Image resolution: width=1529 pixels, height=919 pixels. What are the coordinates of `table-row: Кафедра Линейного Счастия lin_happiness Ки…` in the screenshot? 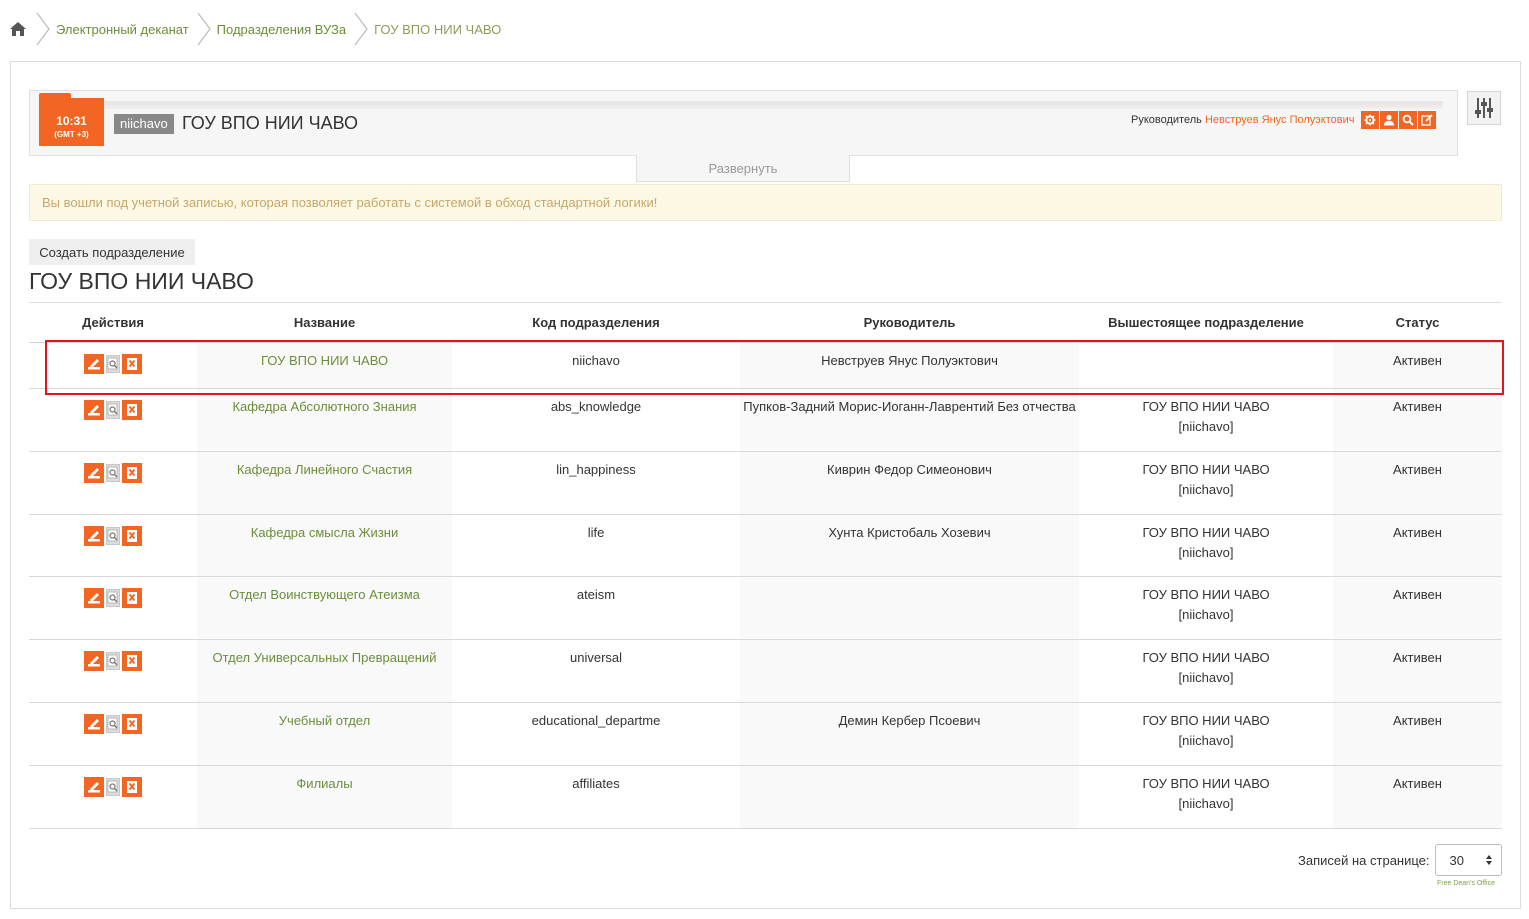 It's located at (765, 483).